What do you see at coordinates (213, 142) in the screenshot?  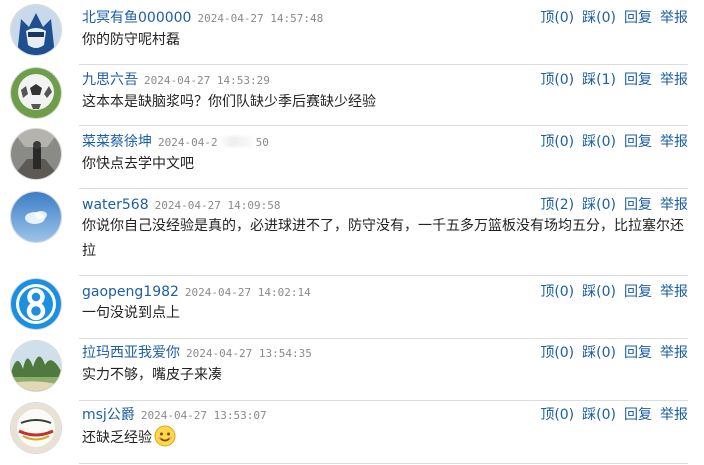 I see `comment-time: 2024-04-2 50` at bounding box center [213, 142].